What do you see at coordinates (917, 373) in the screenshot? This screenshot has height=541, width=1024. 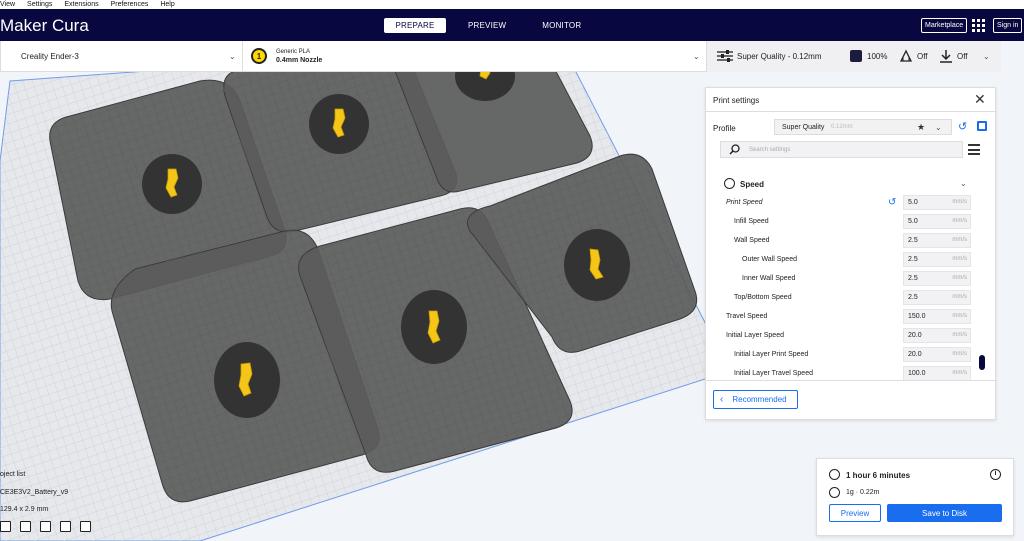 I see `setting-value: 100.0` at bounding box center [917, 373].